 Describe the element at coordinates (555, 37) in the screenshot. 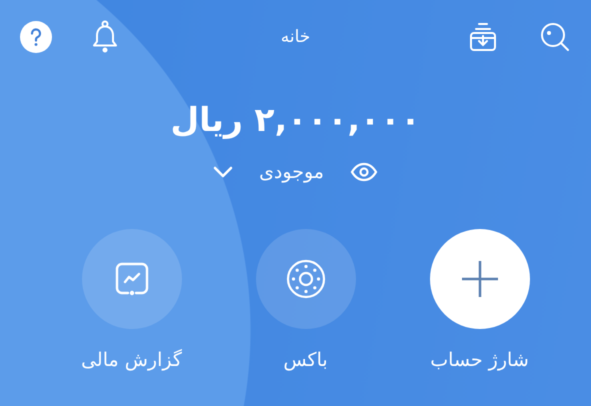

I see `search-icon` at that location.